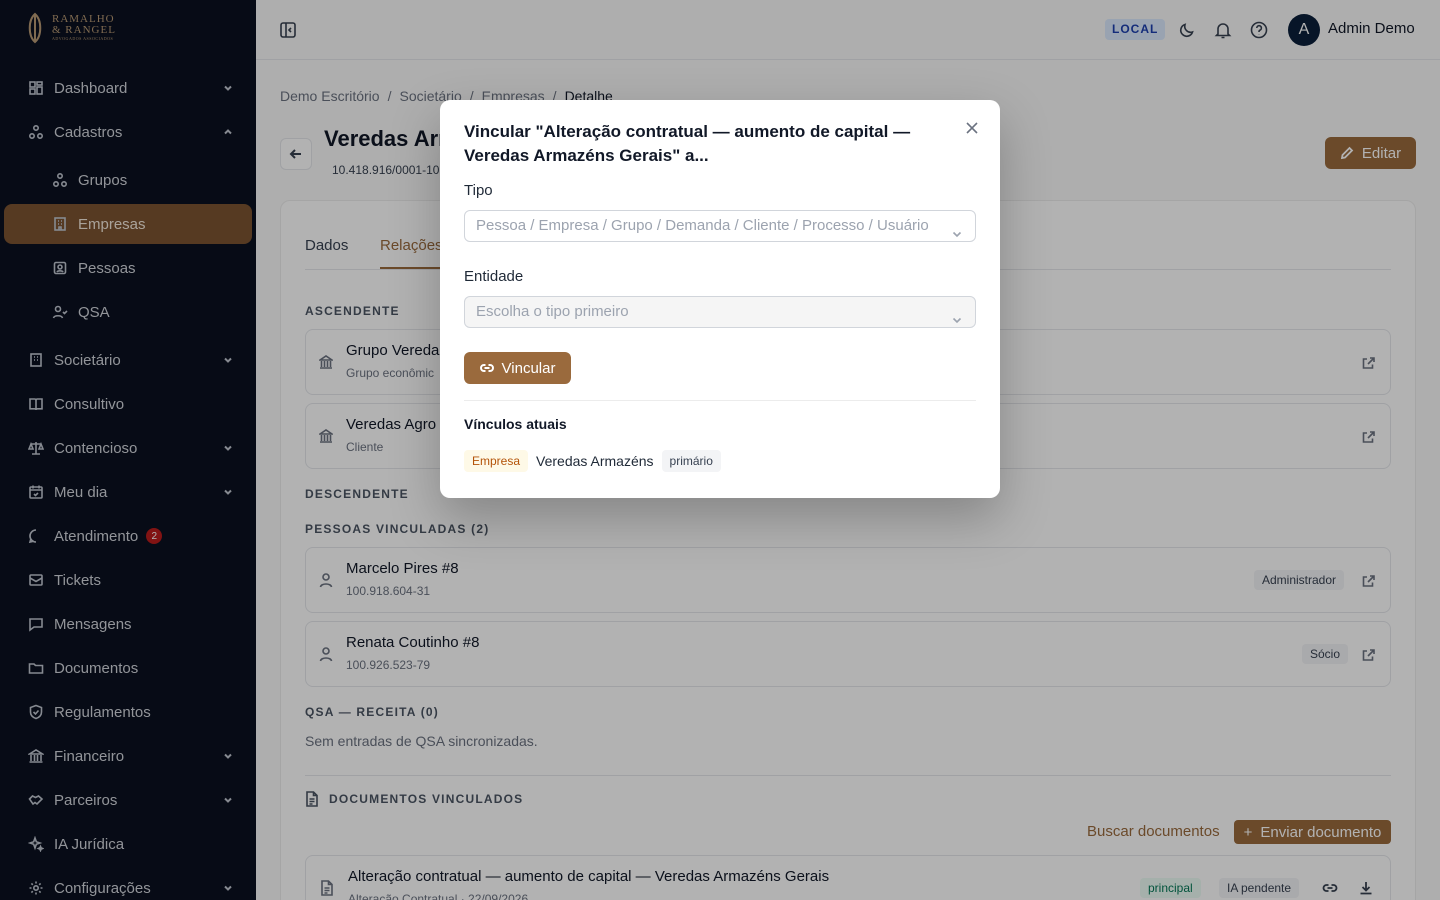 Image resolution: width=1440 pixels, height=900 pixels. What do you see at coordinates (486, 368) in the screenshot?
I see `link-icon` at bounding box center [486, 368].